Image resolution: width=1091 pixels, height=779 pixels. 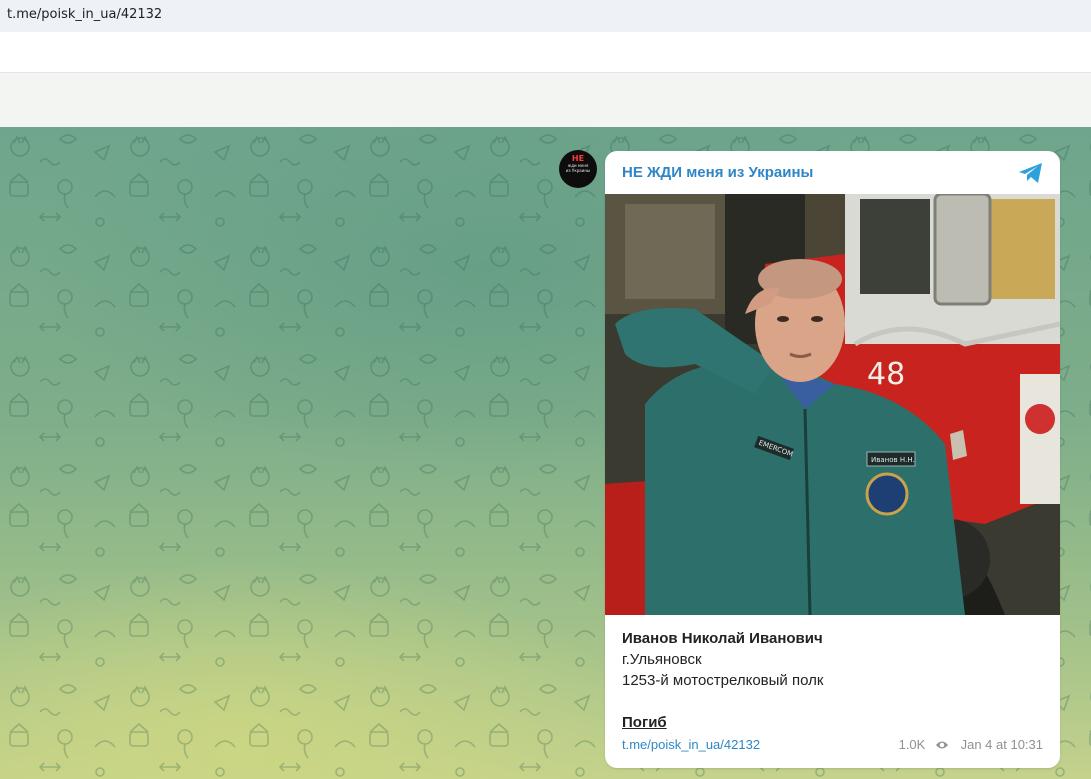 What do you see at coordinates (662, 659) in the screenshot?
I see `person-city: г.Ульяновск` at bounding box center [662, 659].